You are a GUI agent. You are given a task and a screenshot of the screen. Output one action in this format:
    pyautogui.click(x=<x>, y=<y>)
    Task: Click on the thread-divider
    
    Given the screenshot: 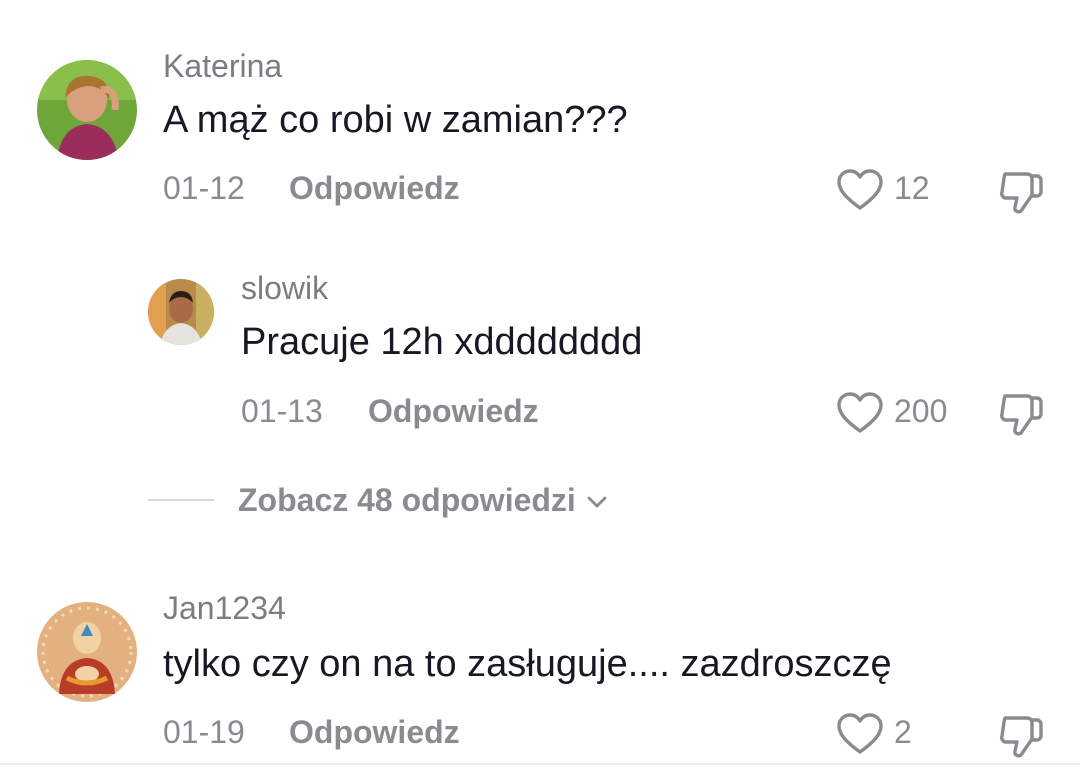 What is the action you would take?
    pyautogui.click(x=181, y=500)
    